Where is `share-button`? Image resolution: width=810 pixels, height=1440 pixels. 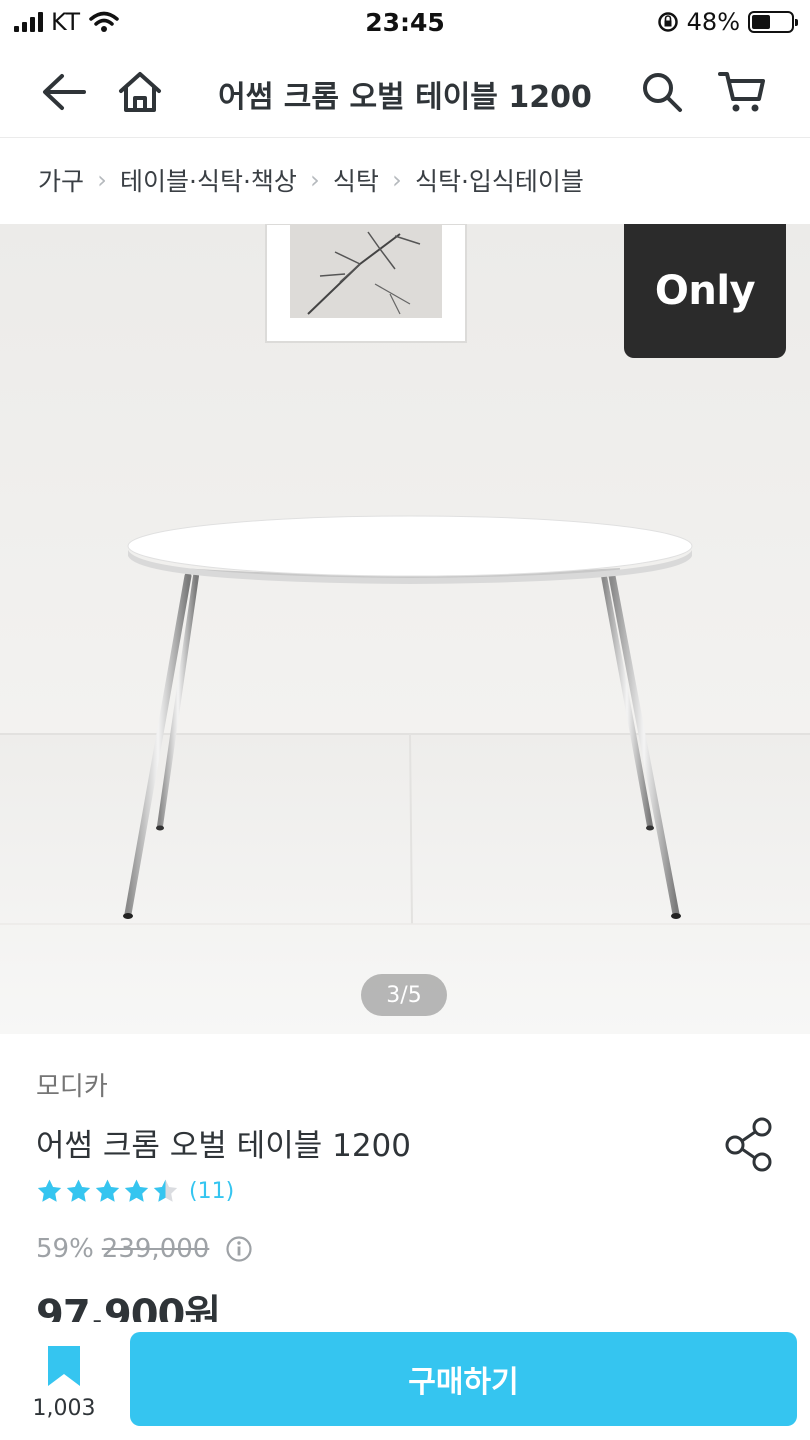
share-button is located at coordinates (750, 1144).